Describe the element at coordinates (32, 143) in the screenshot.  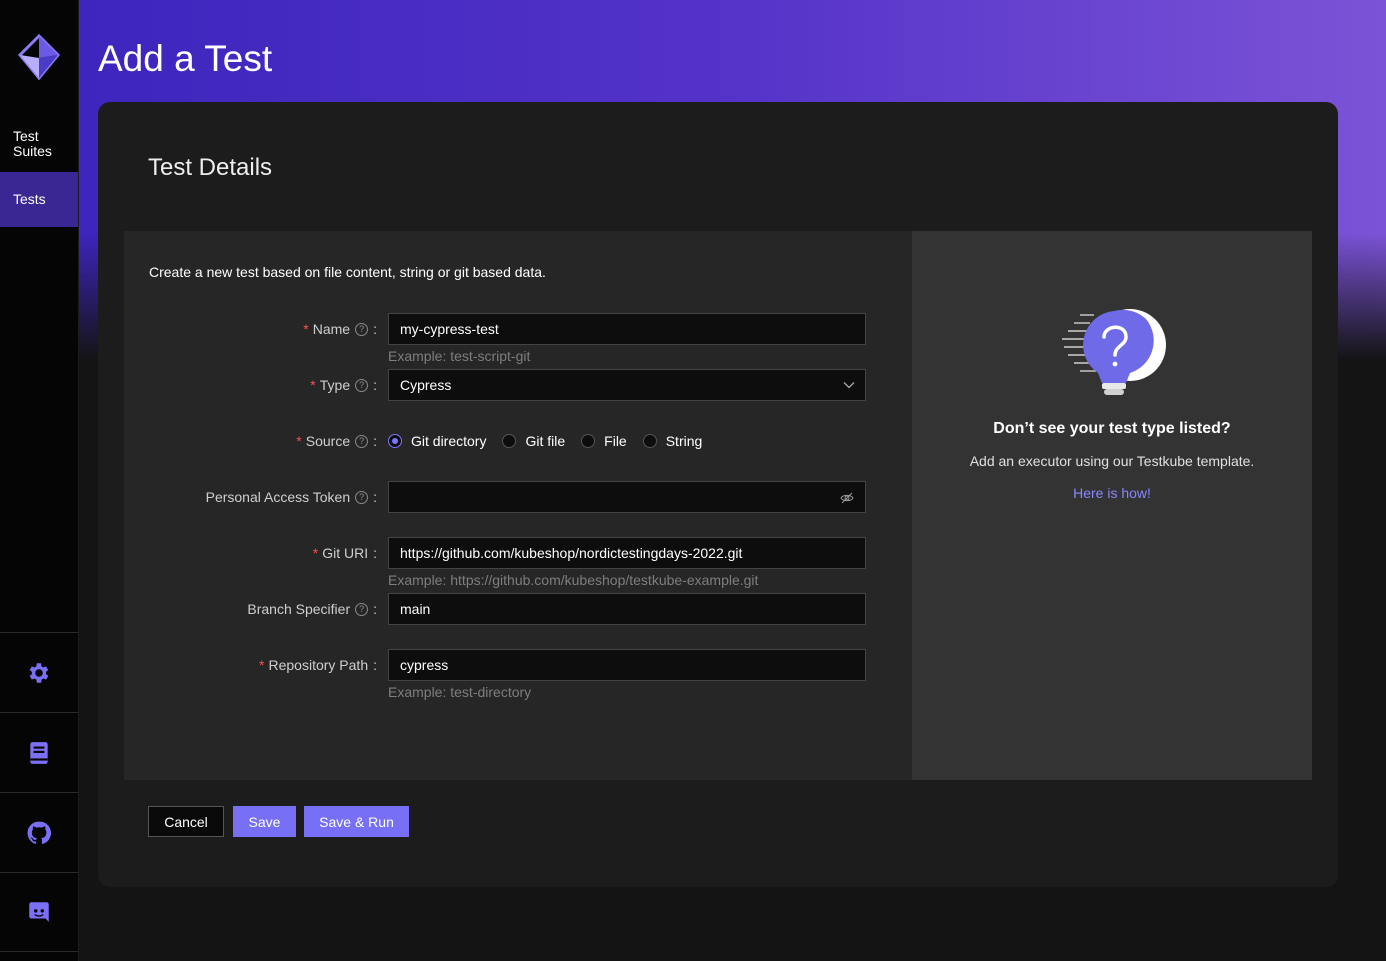
I see `sidebar-item-label: Test Suites` at that location.